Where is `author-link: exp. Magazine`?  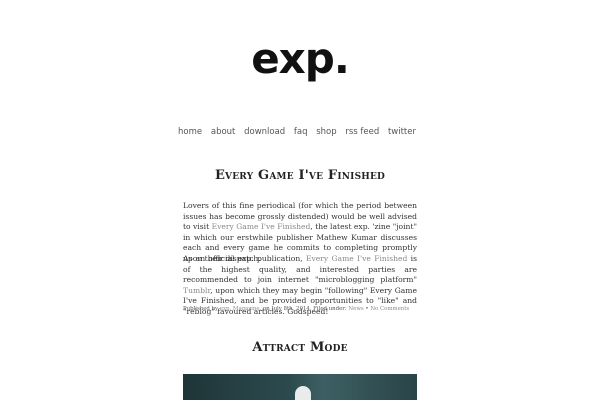
author-link: exp. Magazine is located at coordinates (240, 309).